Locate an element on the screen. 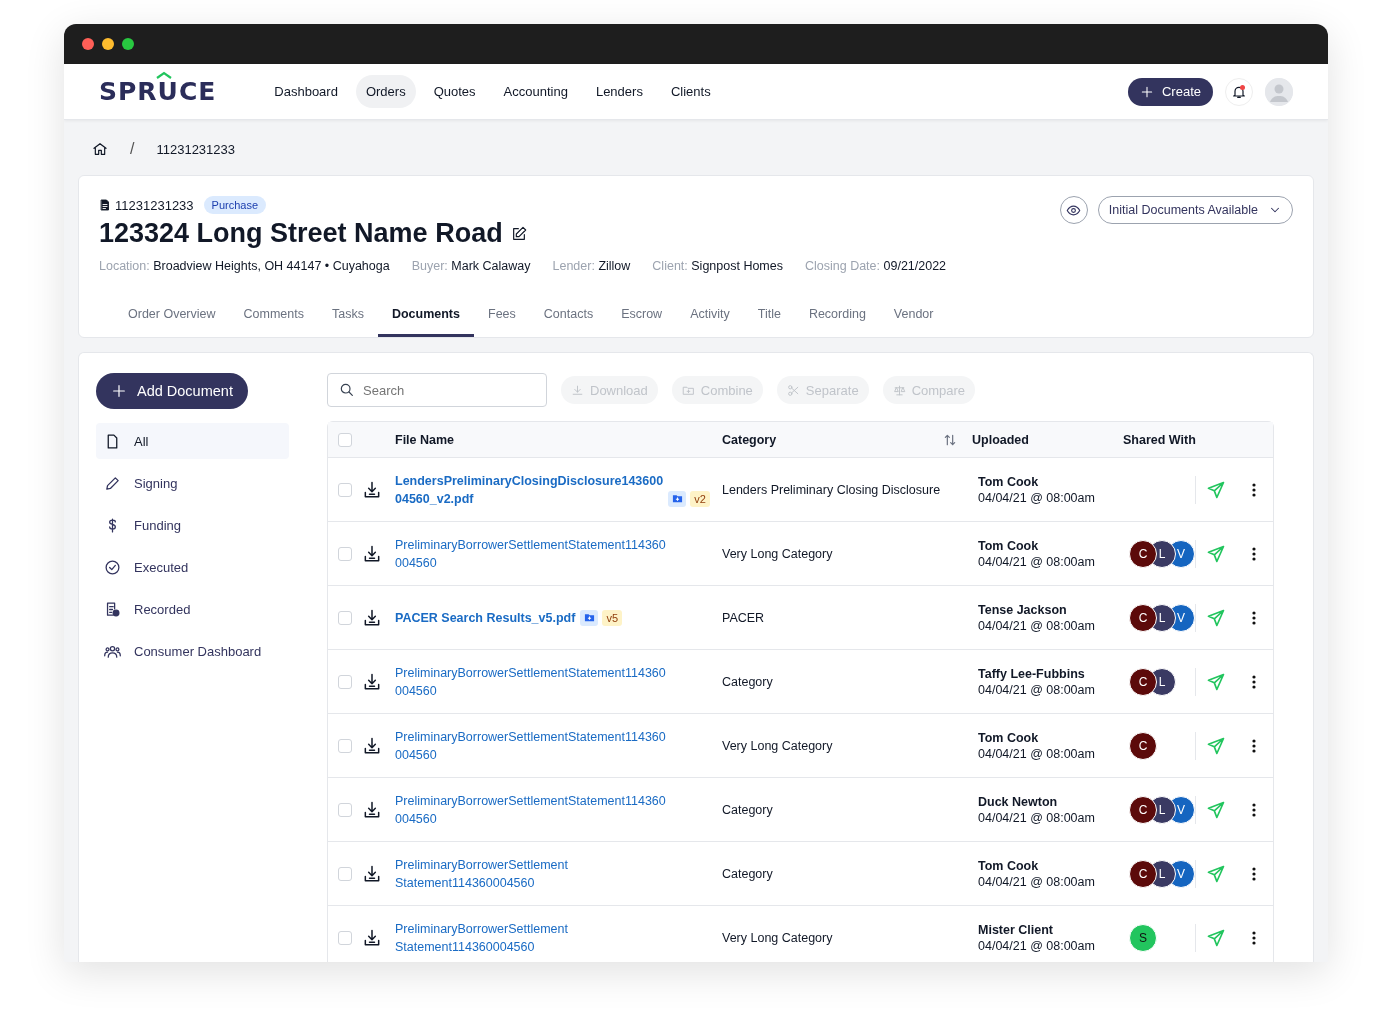 This screenshot has width=1392, height=1026. order-detail: Lender: Zillow is located at coordinates (591, 266).